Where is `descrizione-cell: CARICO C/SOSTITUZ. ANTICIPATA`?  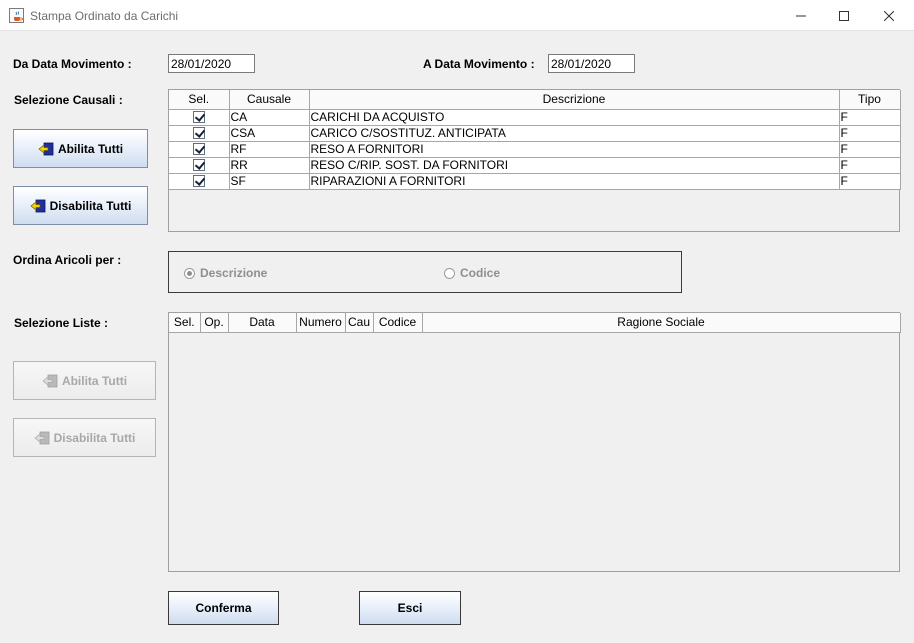 descrizione-cell: CARICO C/SOSTITUZ. ANTICIPATA is located at coordinates (574, 133).